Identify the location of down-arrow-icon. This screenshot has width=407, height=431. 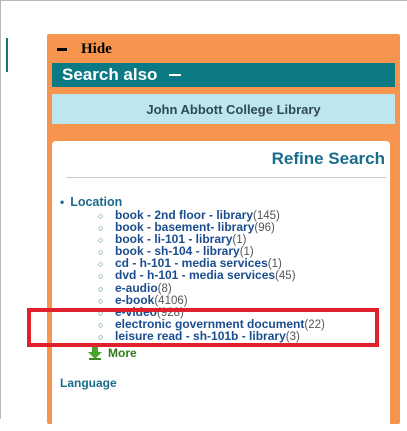
(95, 353).